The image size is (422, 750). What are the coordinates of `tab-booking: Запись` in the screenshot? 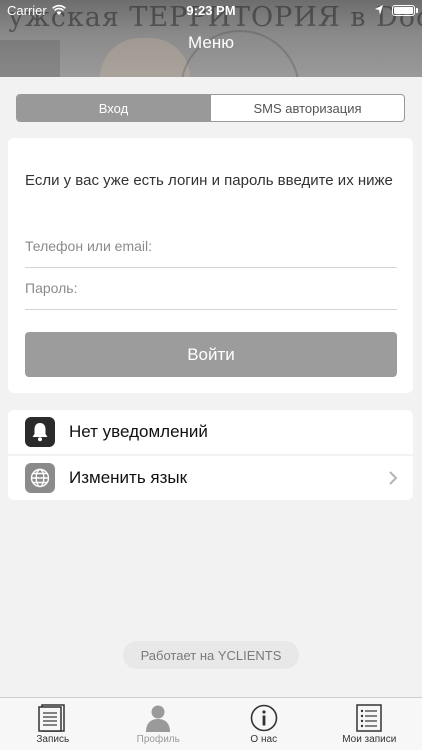 It's located at (53, 724).